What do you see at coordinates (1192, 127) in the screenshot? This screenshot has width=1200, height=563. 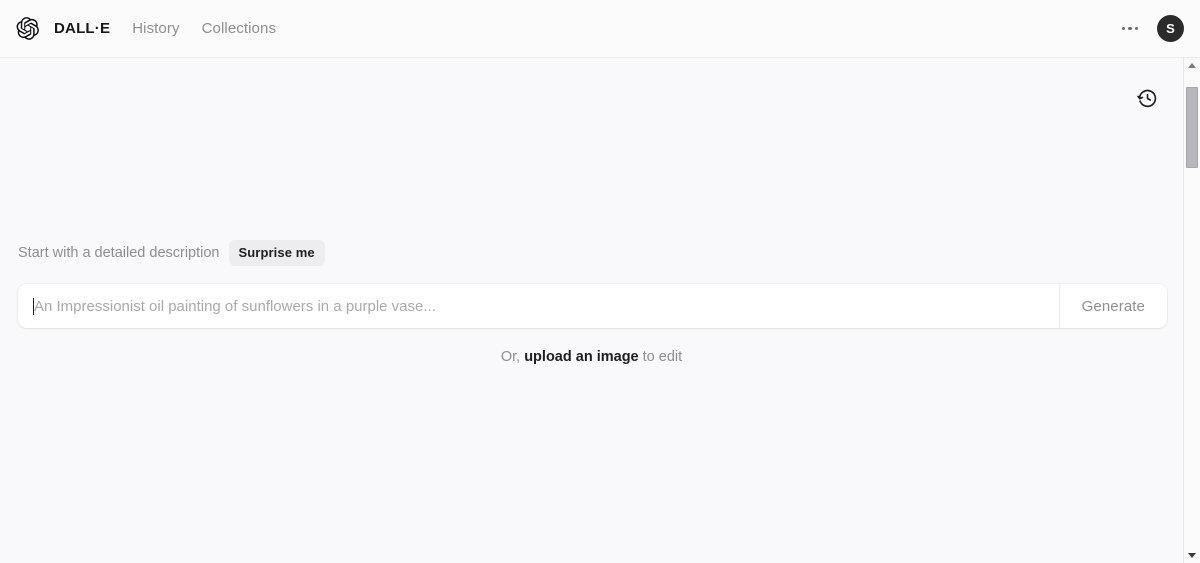 I see `scrollbar-thumb` at bounding box center [1192, 127].